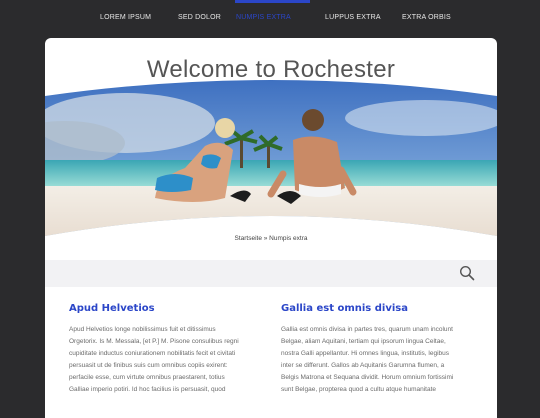 The width and height of the screenshot is (540, 418). I want to click on search-icon, so click(467, 273).